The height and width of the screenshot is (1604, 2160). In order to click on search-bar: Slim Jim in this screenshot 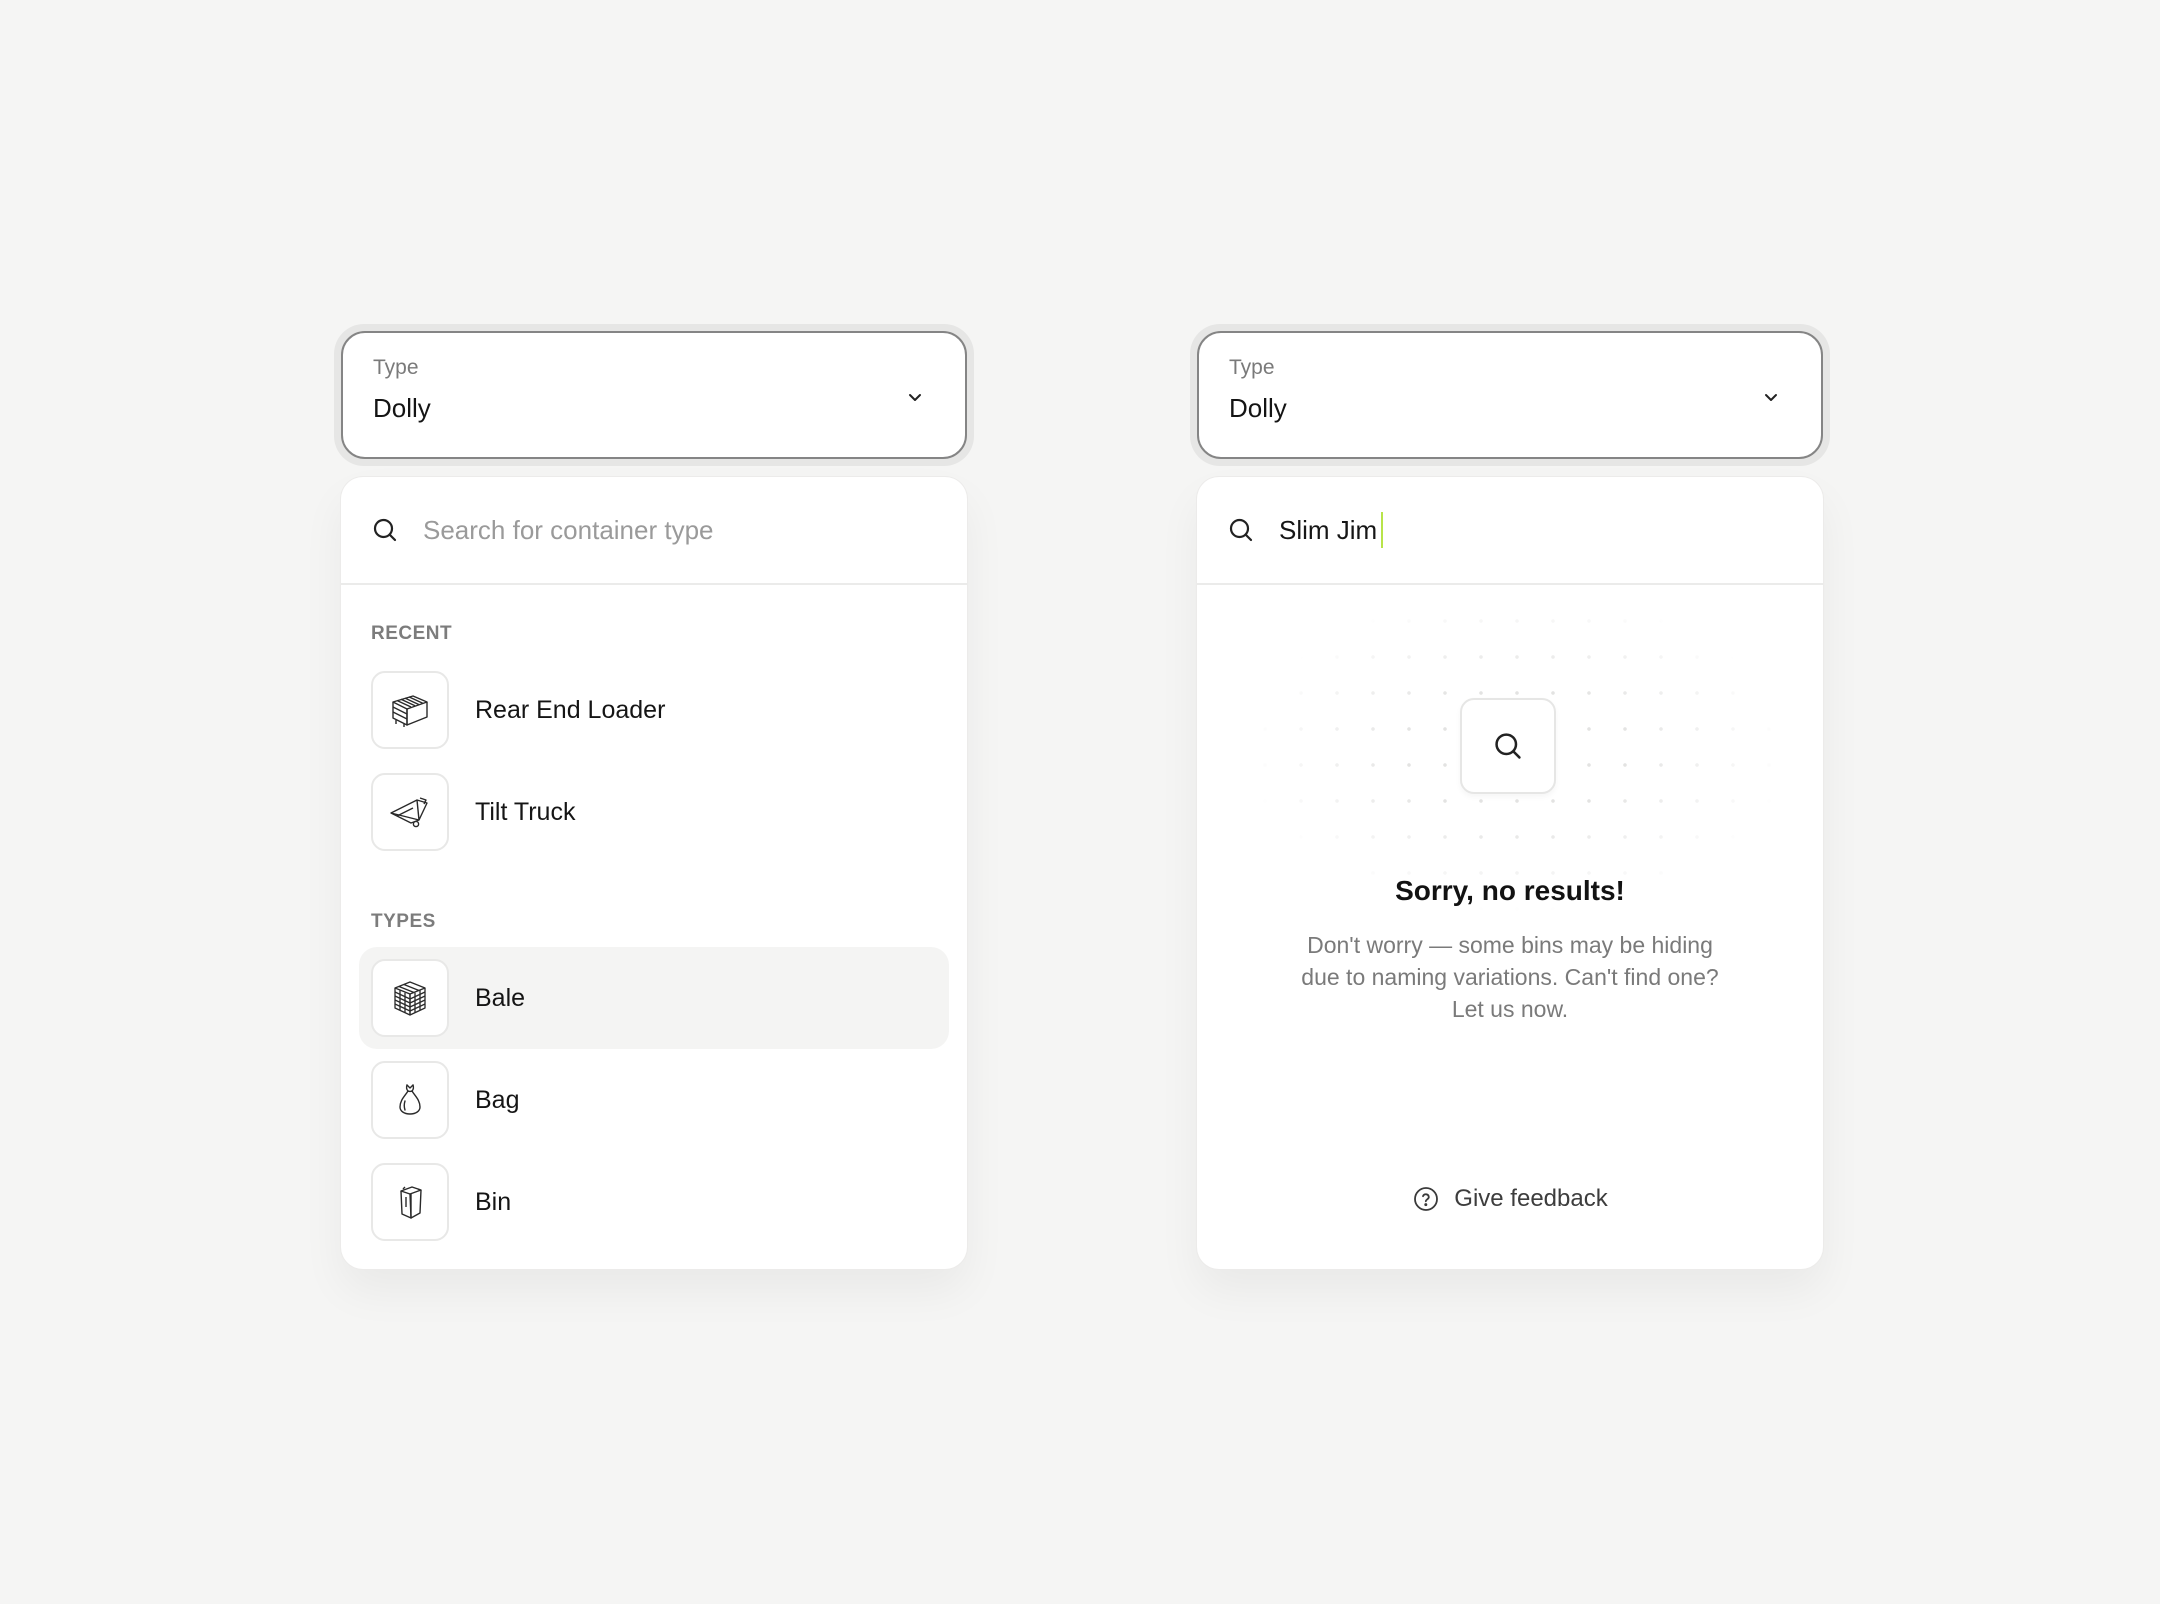, I will do `click(1510, 531)`.